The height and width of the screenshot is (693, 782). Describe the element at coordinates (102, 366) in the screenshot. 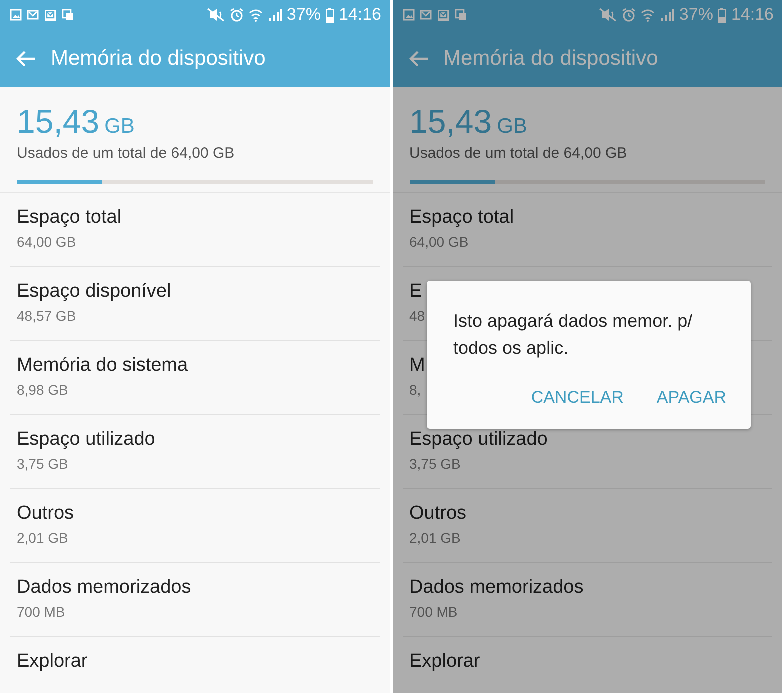

I see `item-title: Memória do sistema` at that location.